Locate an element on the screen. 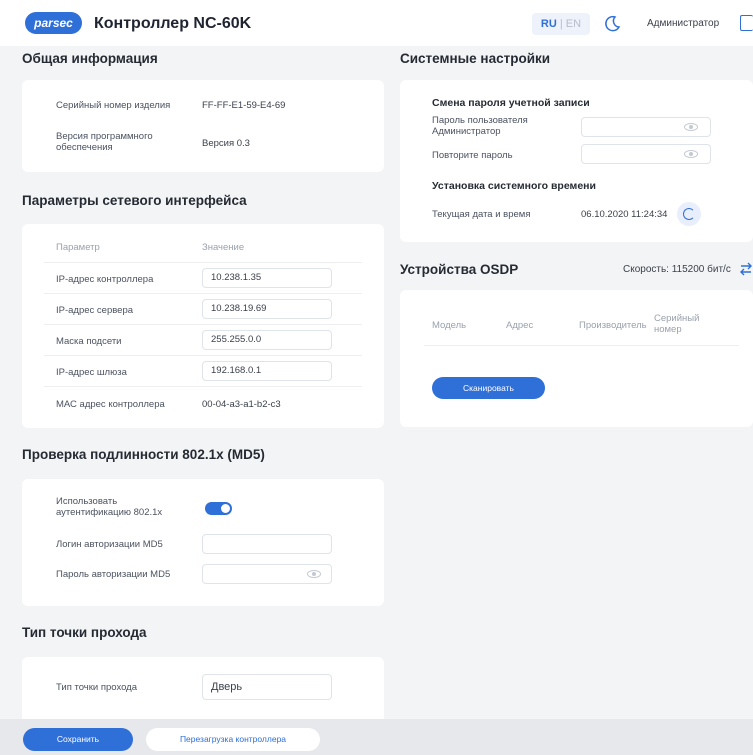 Image resolution: width=753 pixels, height=755 pixels. page-title: Контроллер NC-60K is located at coordinates (173, 23).